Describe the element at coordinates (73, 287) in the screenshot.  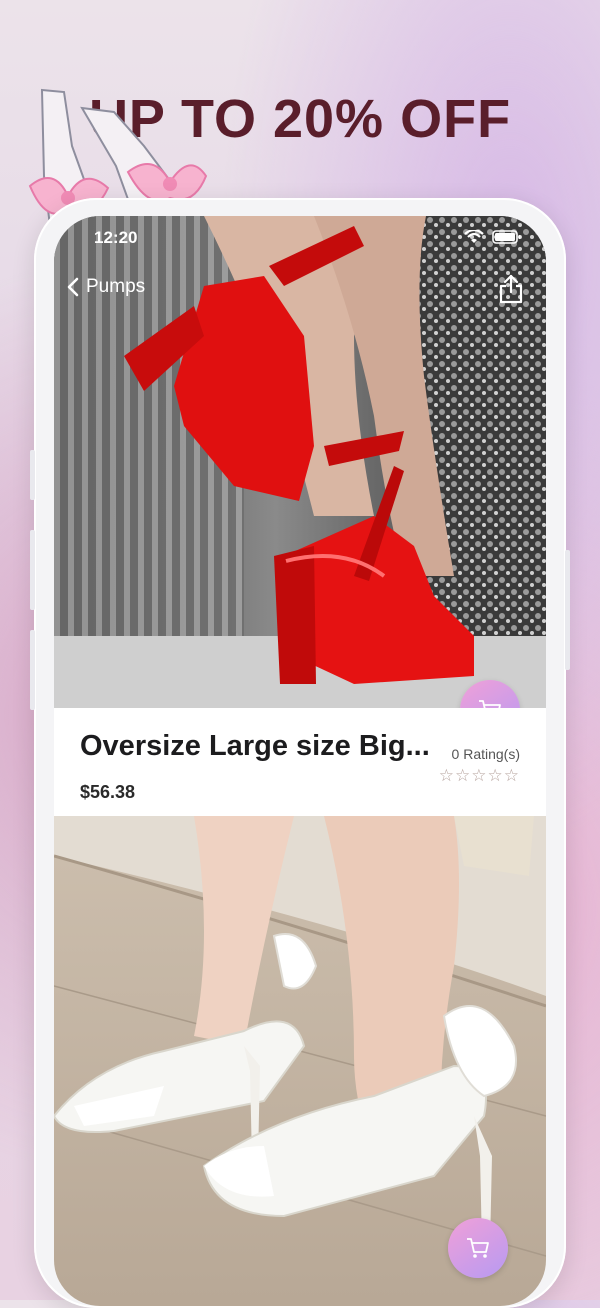
I see `chevron-left-icon` at that location.